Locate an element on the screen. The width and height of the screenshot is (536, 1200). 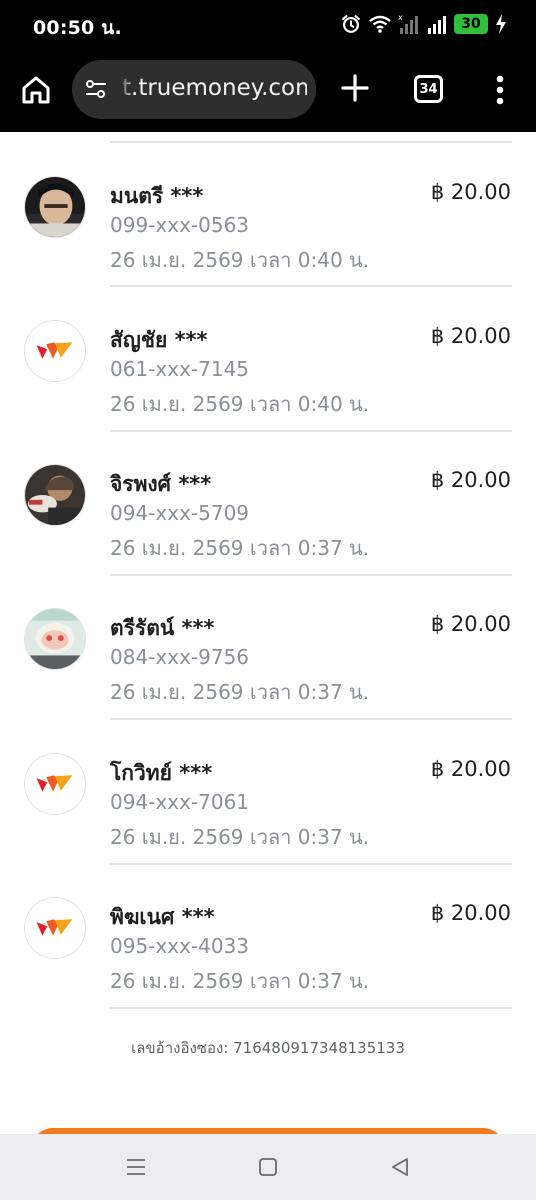
browser-toolbar: t.truemoney.com 34 is located at coordinates (268, 91).